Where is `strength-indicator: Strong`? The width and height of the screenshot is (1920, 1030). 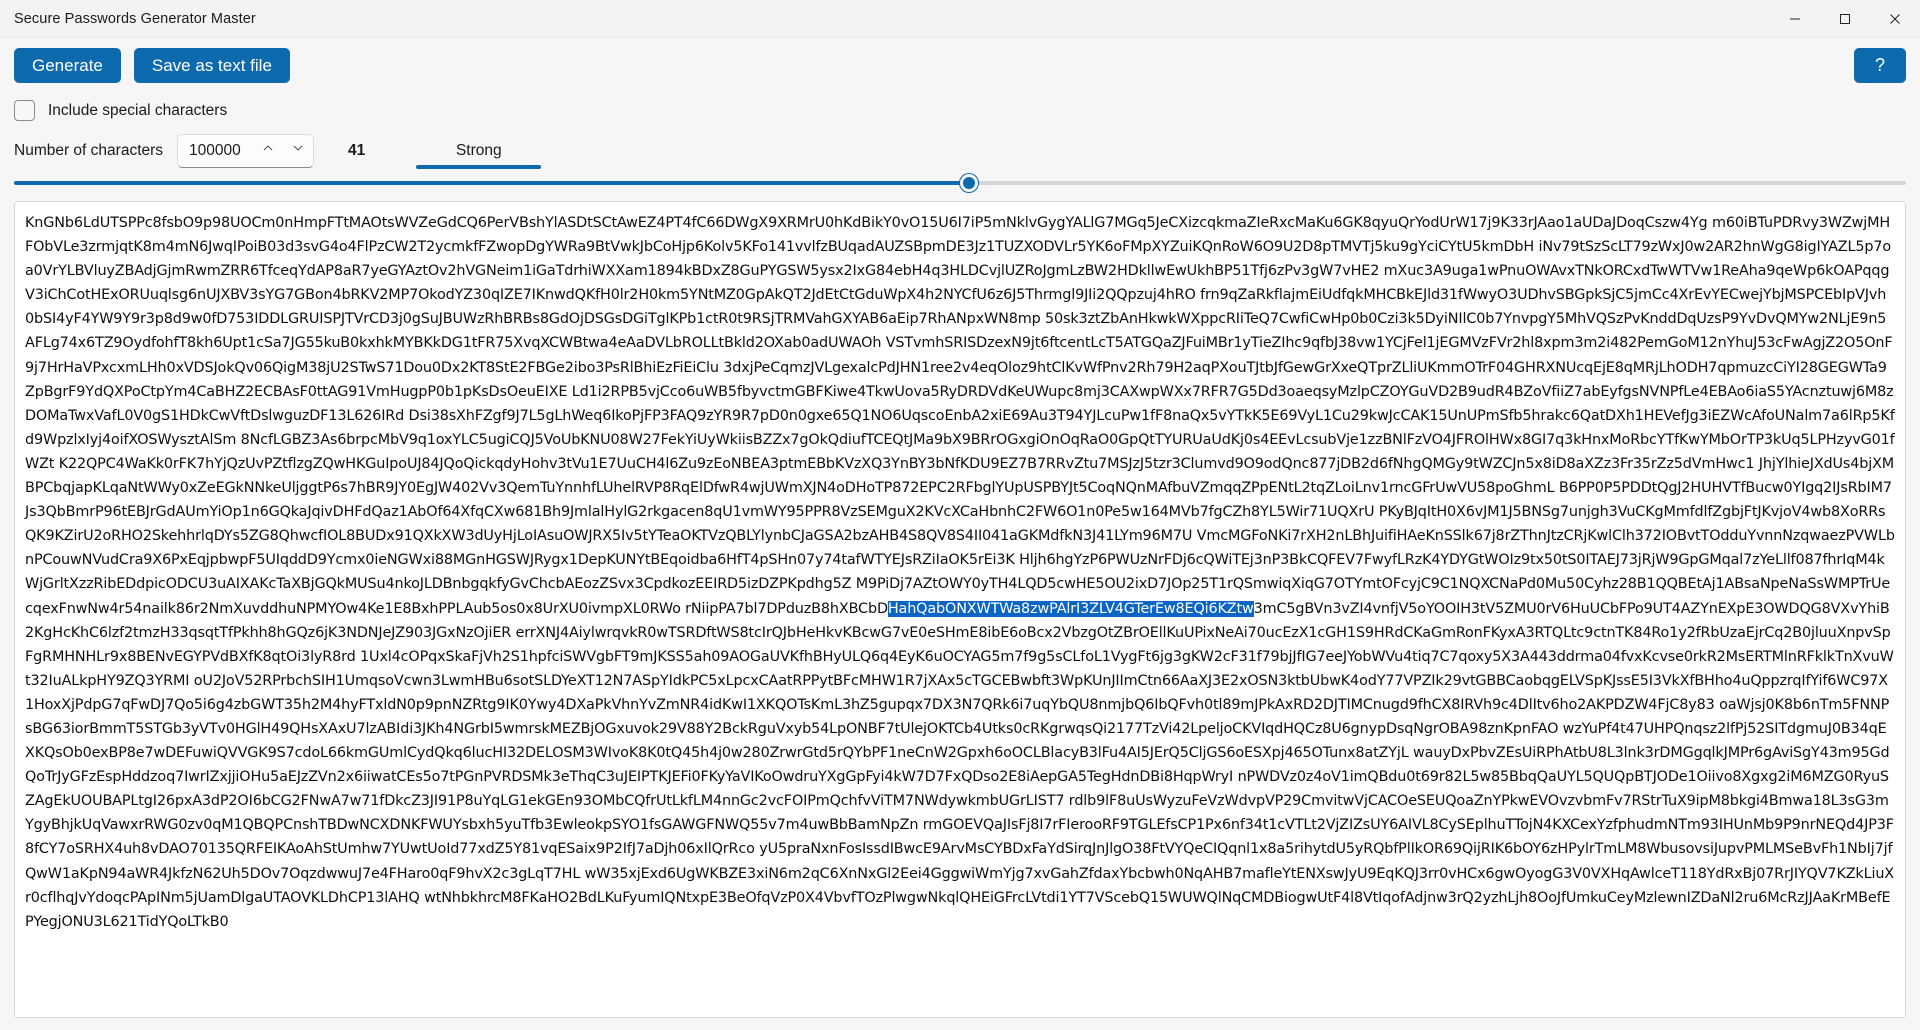
strength-indicator: Strong is located at coordinates (479, 155).